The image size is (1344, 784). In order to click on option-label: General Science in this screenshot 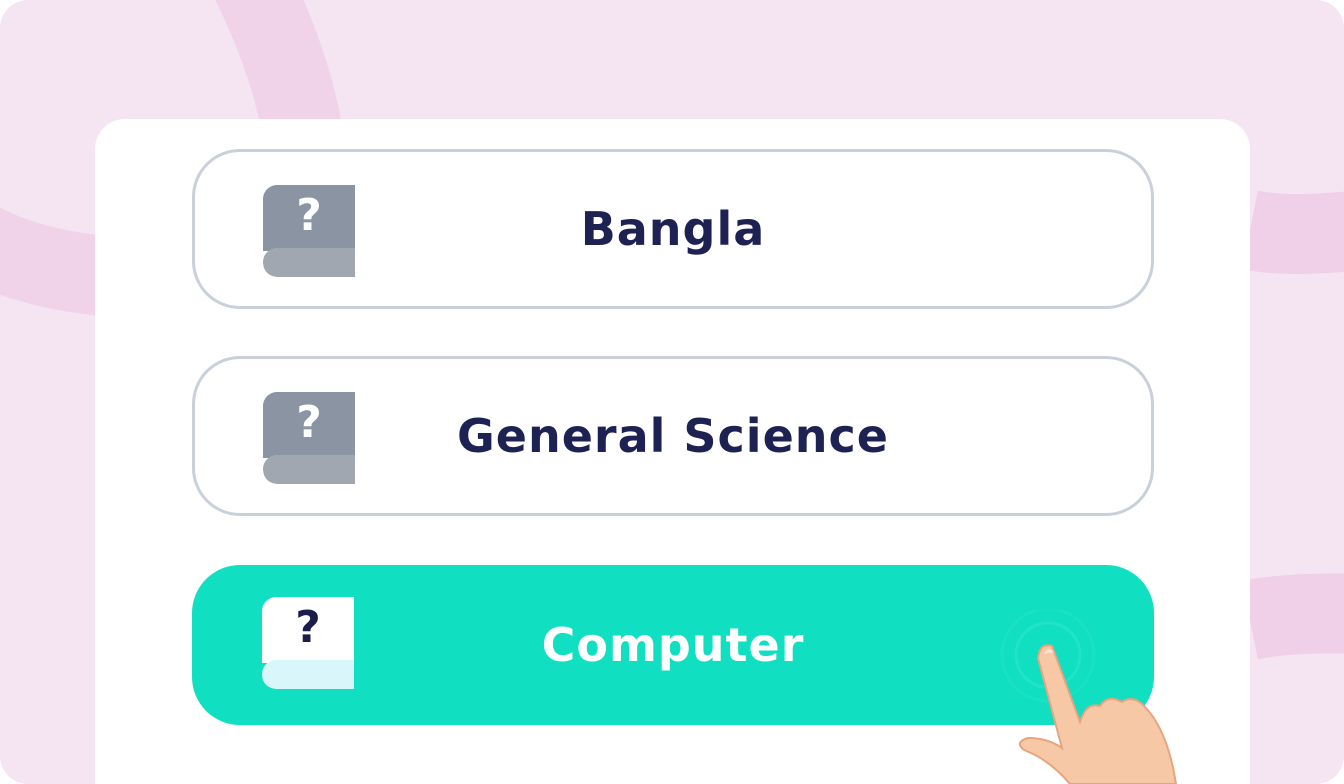, I will do `click(673, 436)`.